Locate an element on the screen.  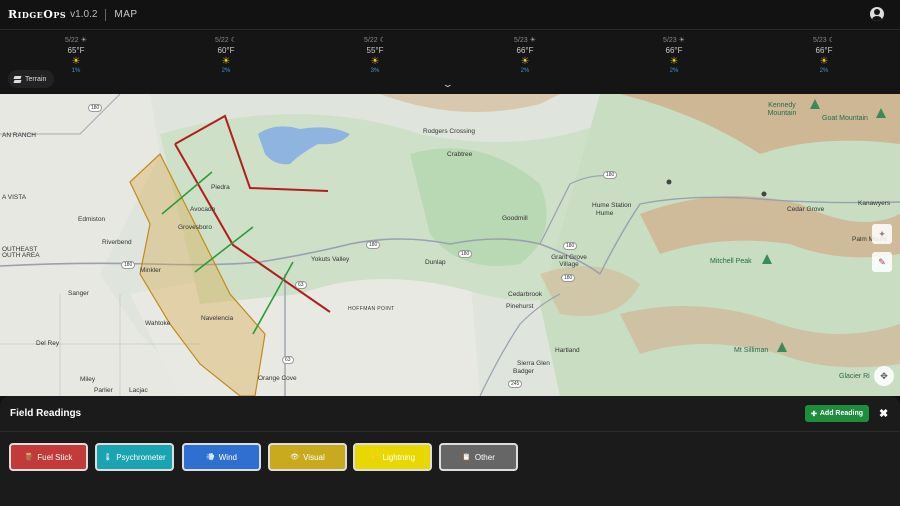
place-label: Badger is located at coordinates (523, 371).